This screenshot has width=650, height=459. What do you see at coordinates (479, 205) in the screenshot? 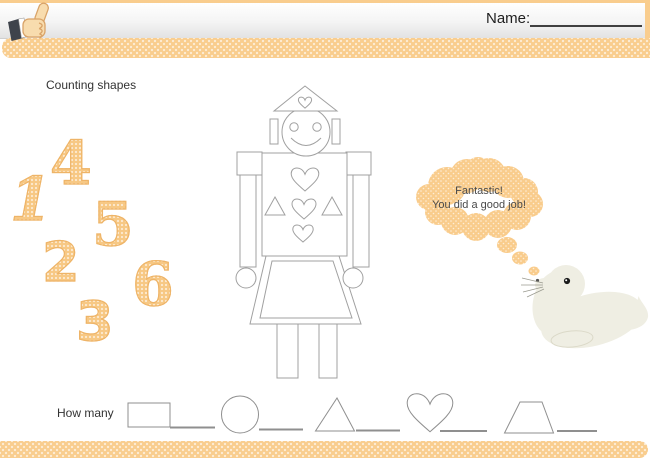
I see `speech-line-2: You did a good job!` at bounding box center [479, 205].